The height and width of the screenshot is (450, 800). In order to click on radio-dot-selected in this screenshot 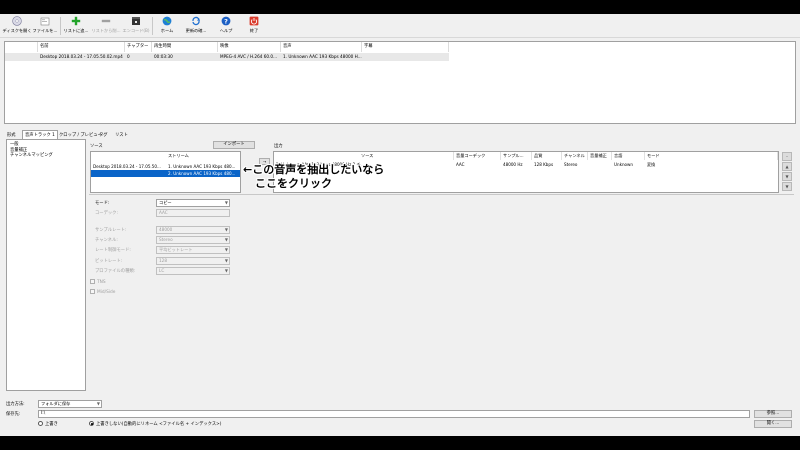, I will do `click(91, 423)`.